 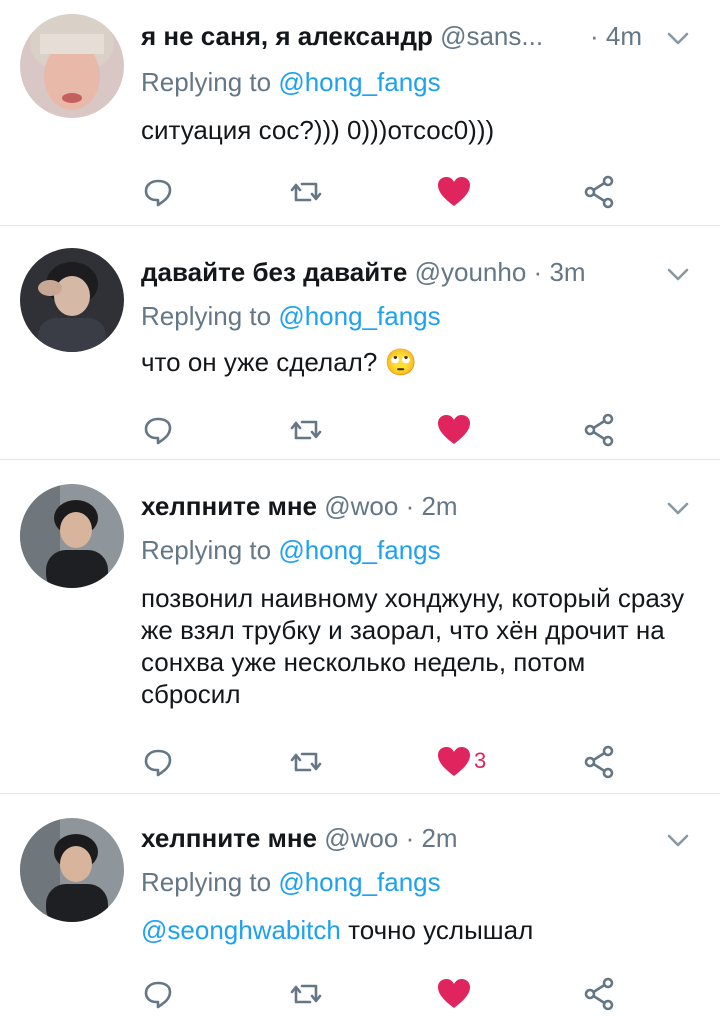 What do you see at coordinates (360, 762) in the screenshot?
I see `tweet-actions: 3` at bounding box center [360, 762].